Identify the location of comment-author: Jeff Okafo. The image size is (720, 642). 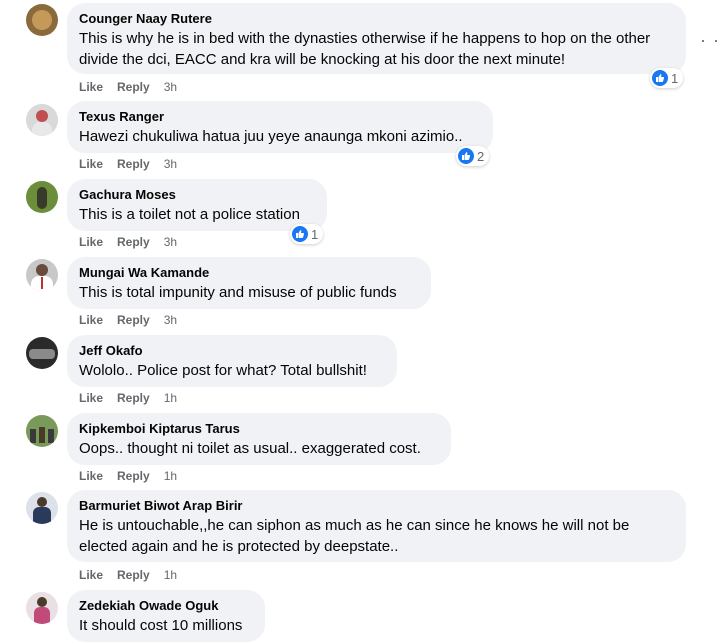
(232, 351).